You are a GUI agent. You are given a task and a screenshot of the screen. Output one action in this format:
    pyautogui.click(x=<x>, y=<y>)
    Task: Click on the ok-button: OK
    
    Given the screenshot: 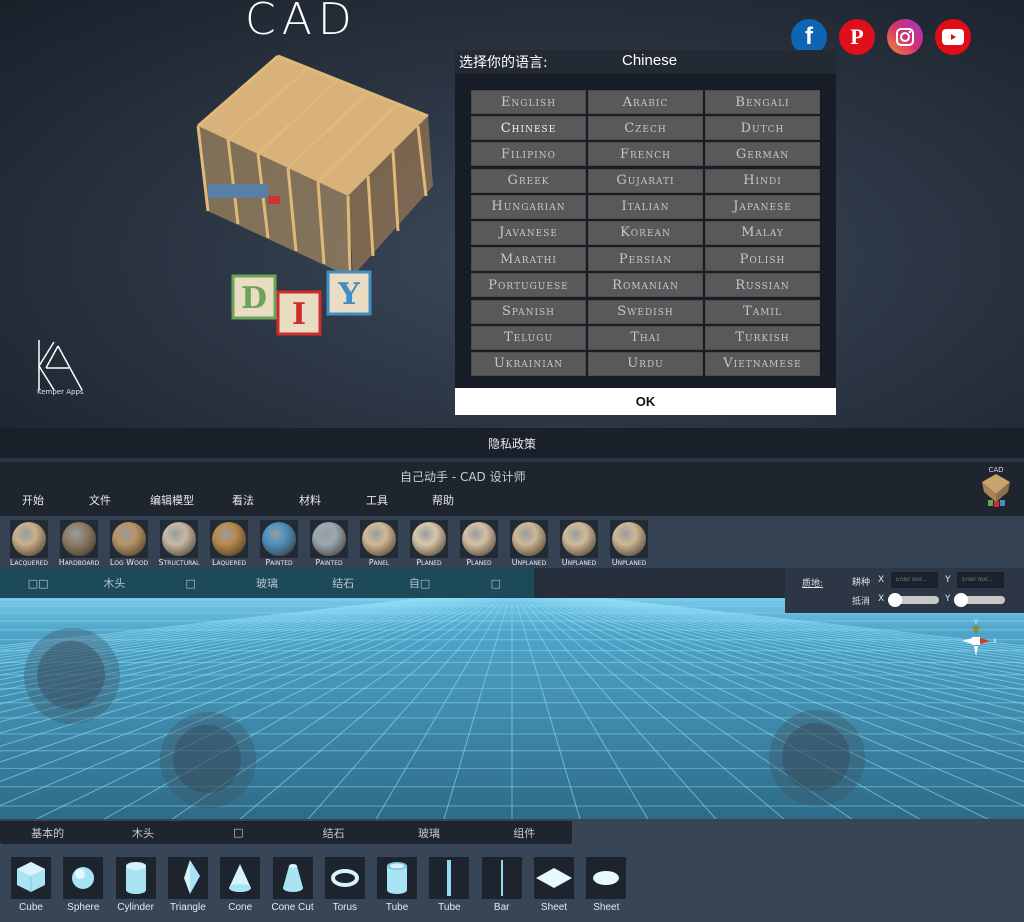 What is the action you would take?
    pyautogui.click(x=645, y=401)
    